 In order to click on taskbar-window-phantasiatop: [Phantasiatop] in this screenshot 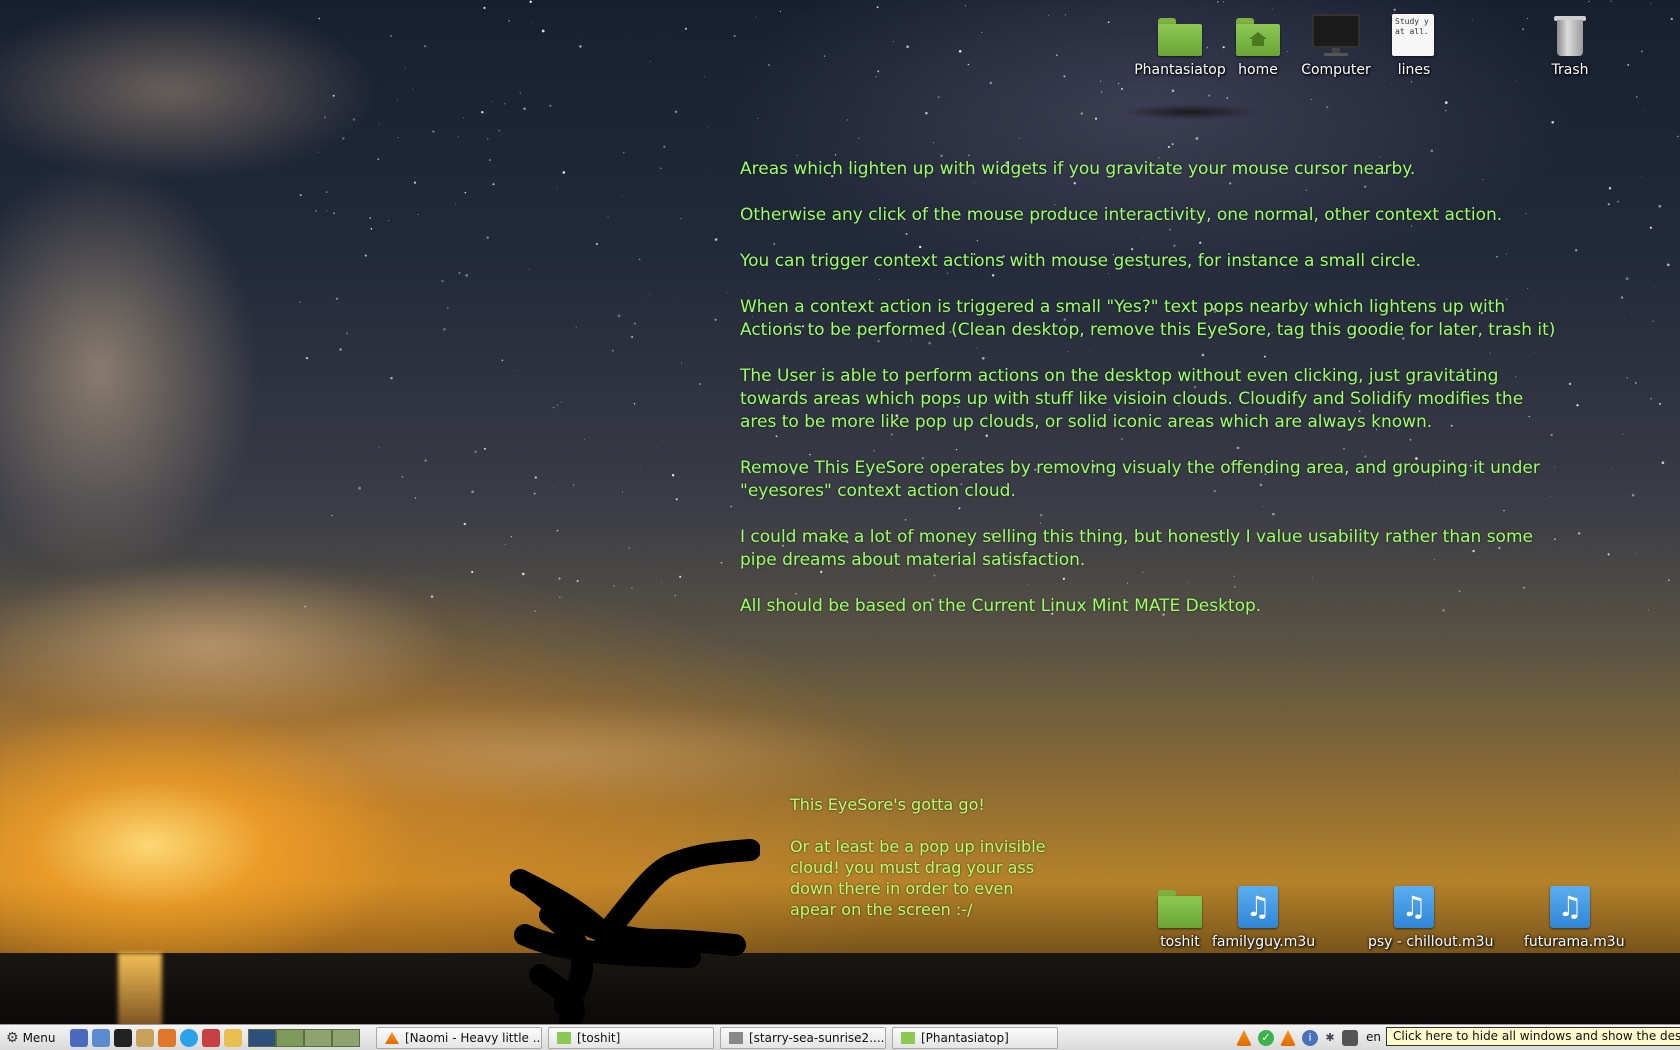, I will do `click(975, 1038)`.